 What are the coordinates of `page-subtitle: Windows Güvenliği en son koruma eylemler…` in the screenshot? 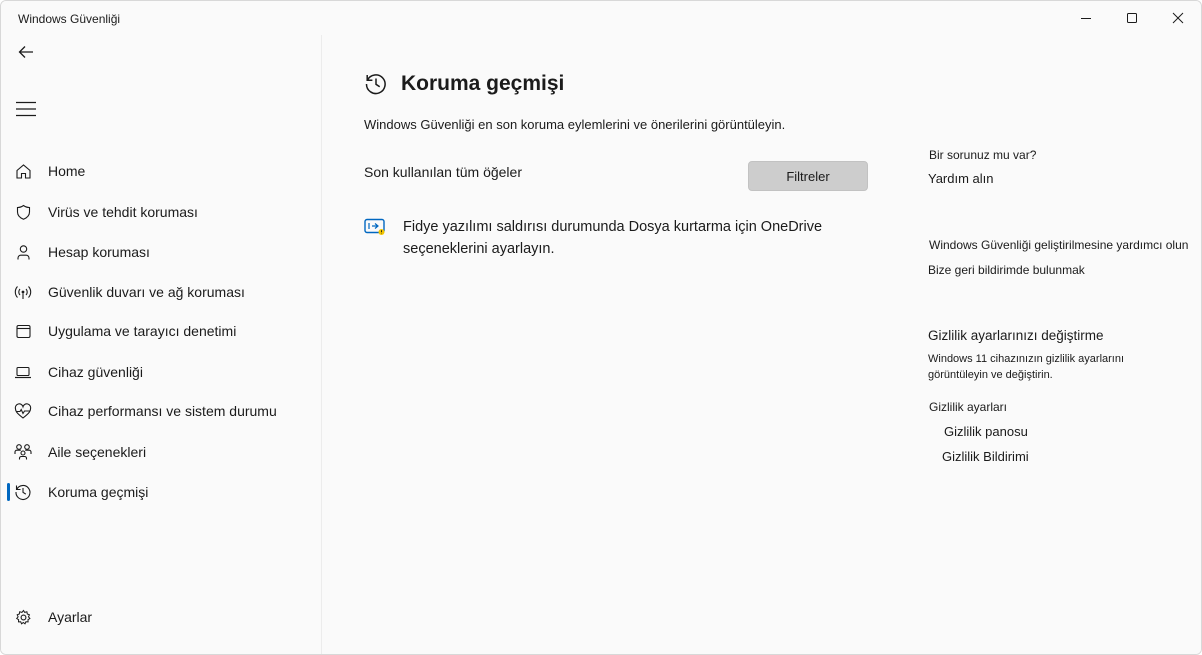 It's located at (575, 124).